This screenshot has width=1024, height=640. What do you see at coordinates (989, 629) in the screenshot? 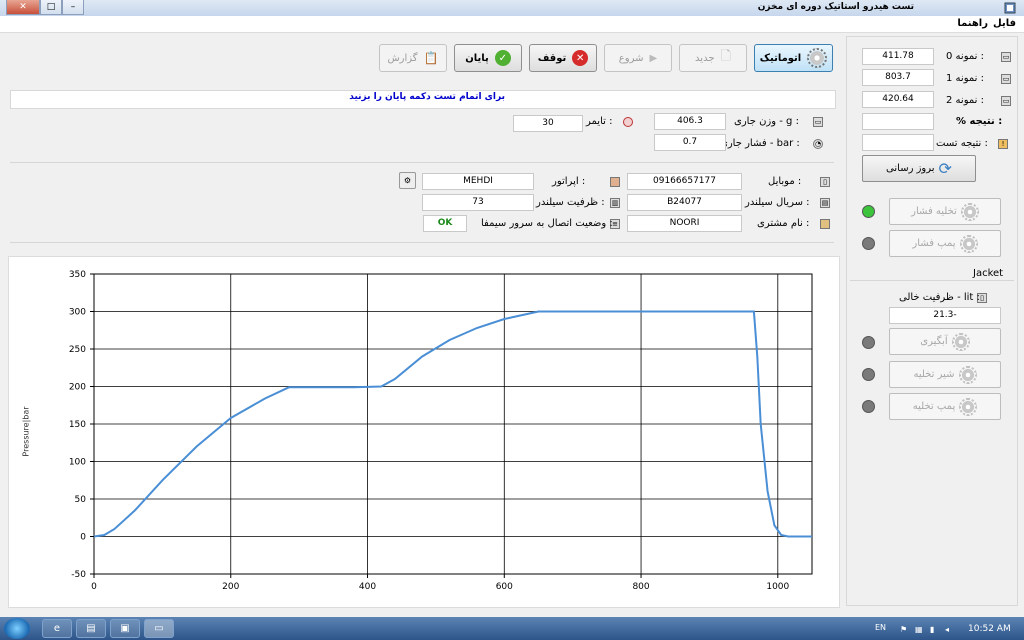
I see `clock: 10:52 AM` at bounding box center [989, 629].